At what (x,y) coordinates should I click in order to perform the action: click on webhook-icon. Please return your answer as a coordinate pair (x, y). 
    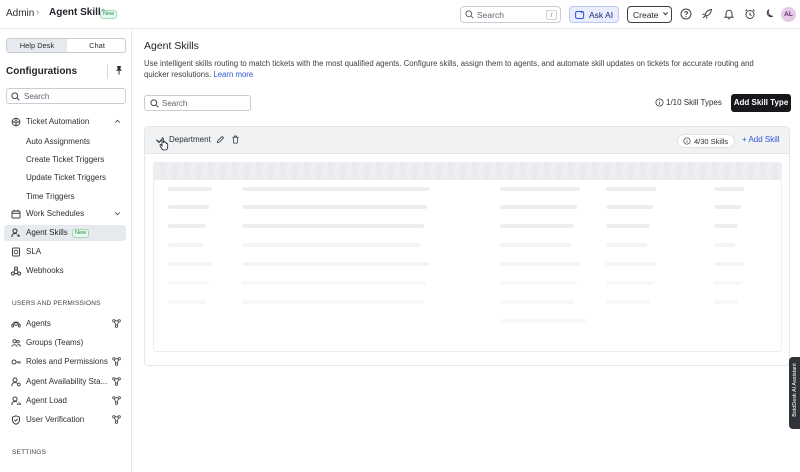
    Looking at the image, I should click on (16, 272).